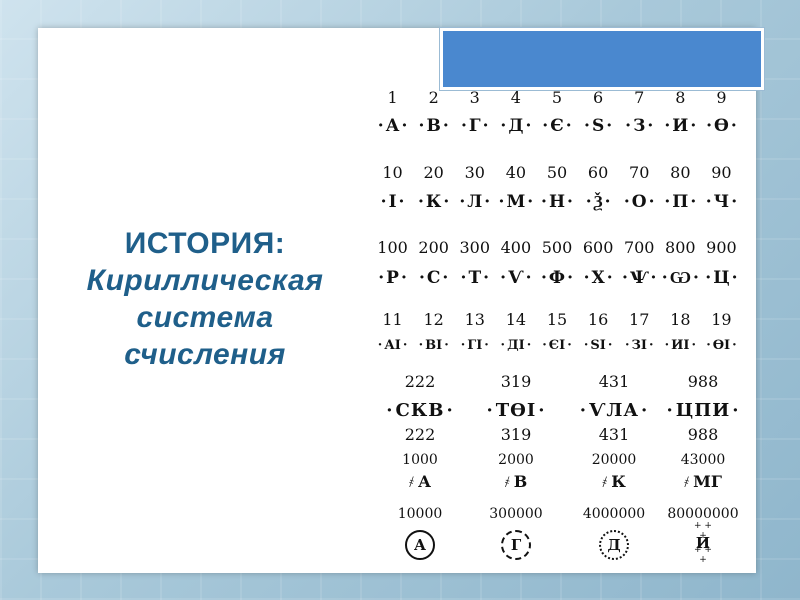 This screenshot has height=600, width=800. Describe the element at coordinates (680, 278) in the screenshot. I see `hundreds-letter: Ѡ` at that location.